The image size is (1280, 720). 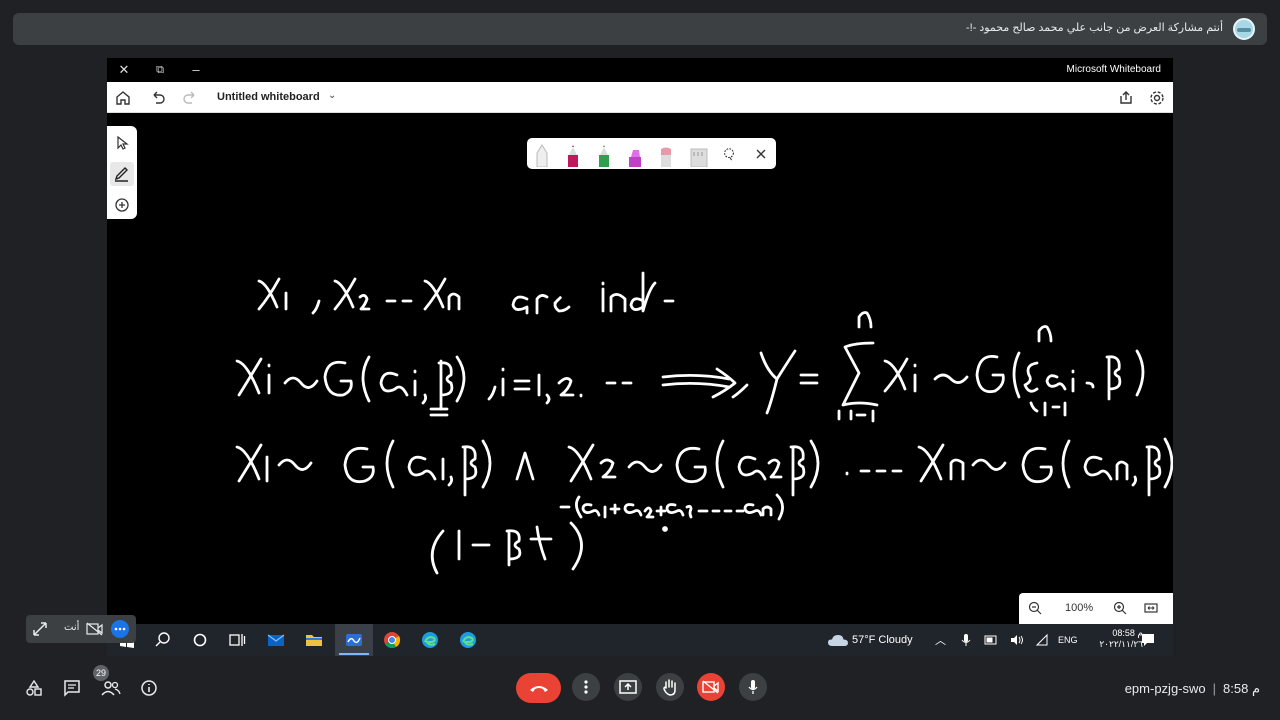 What do you see at coordinates (966, 640) in the screenshot?
I see `microphone-icon` at bounding box center [966, 640].